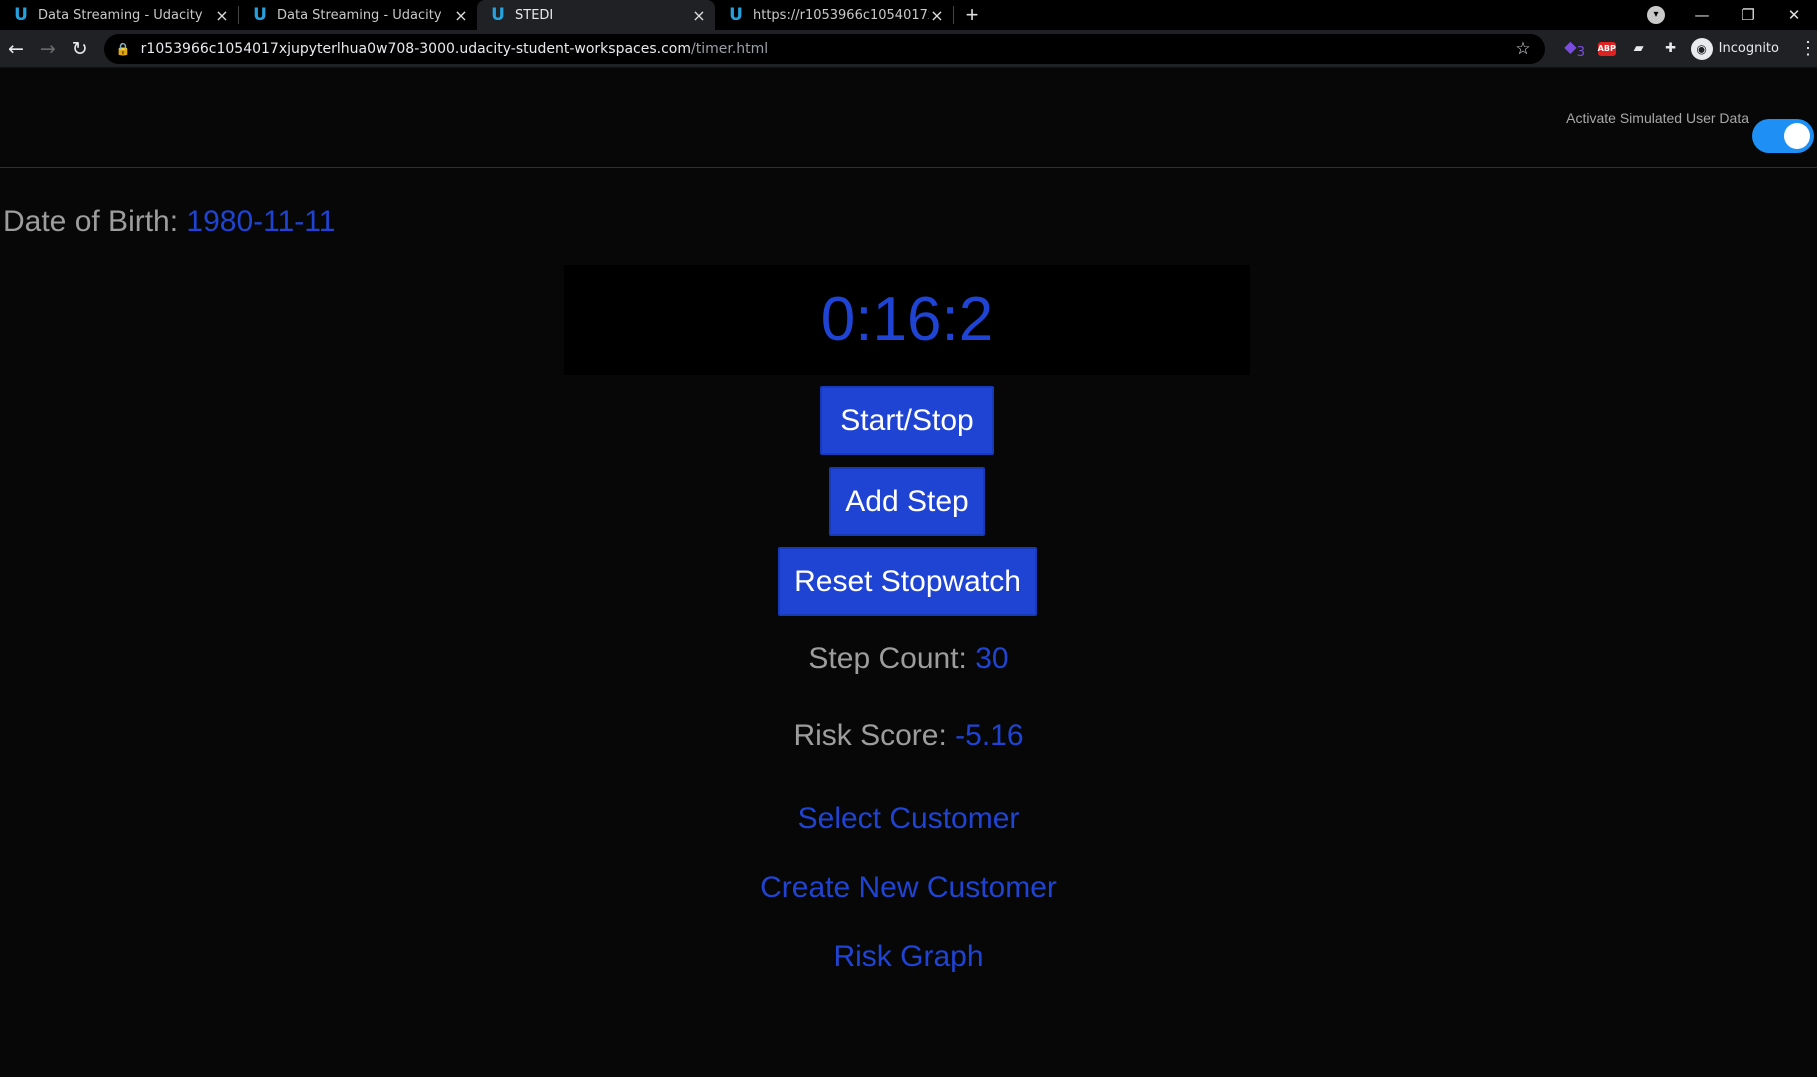  I want to click on add-step-button: Add Step, so click(907, 501).